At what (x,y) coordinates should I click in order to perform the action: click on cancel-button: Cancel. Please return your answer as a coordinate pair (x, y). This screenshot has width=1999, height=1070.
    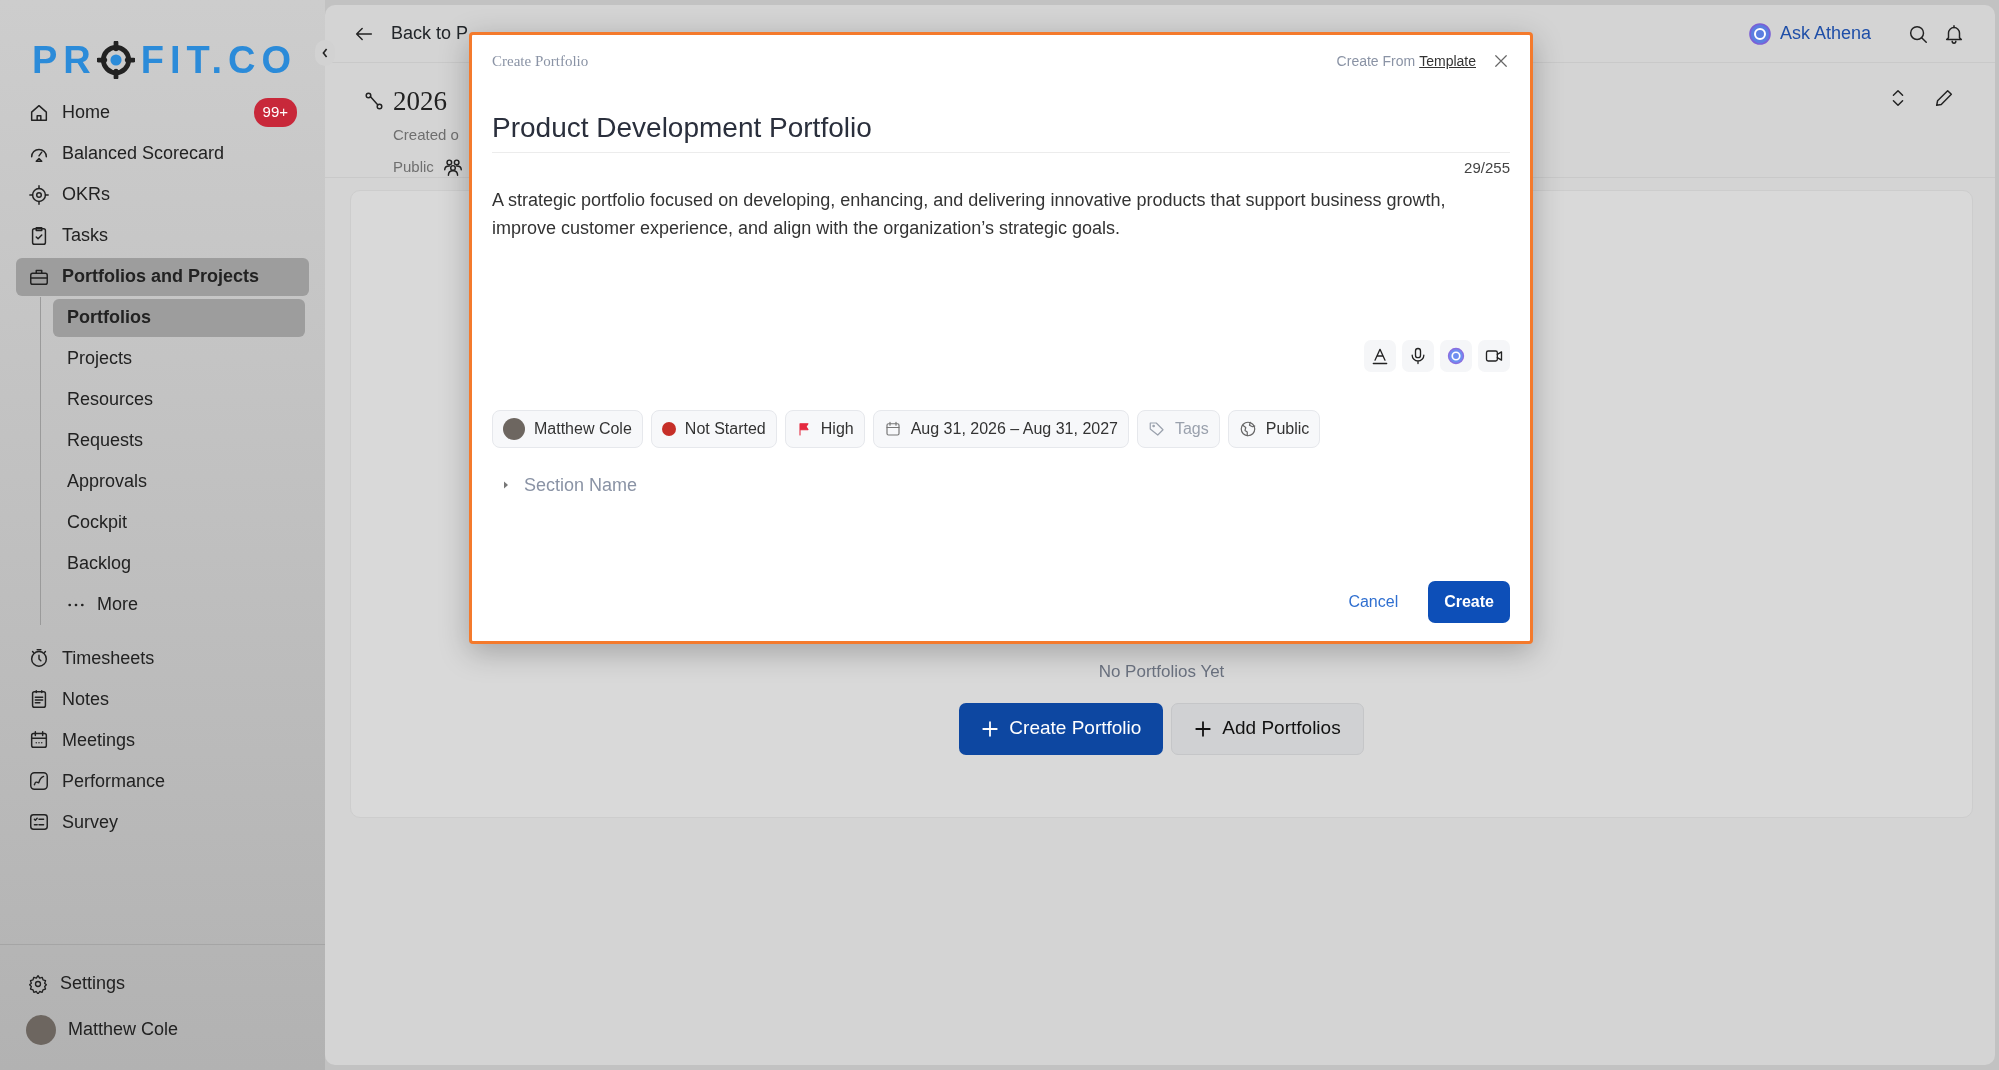
    Looking at the image, I should click on (1373, 602).